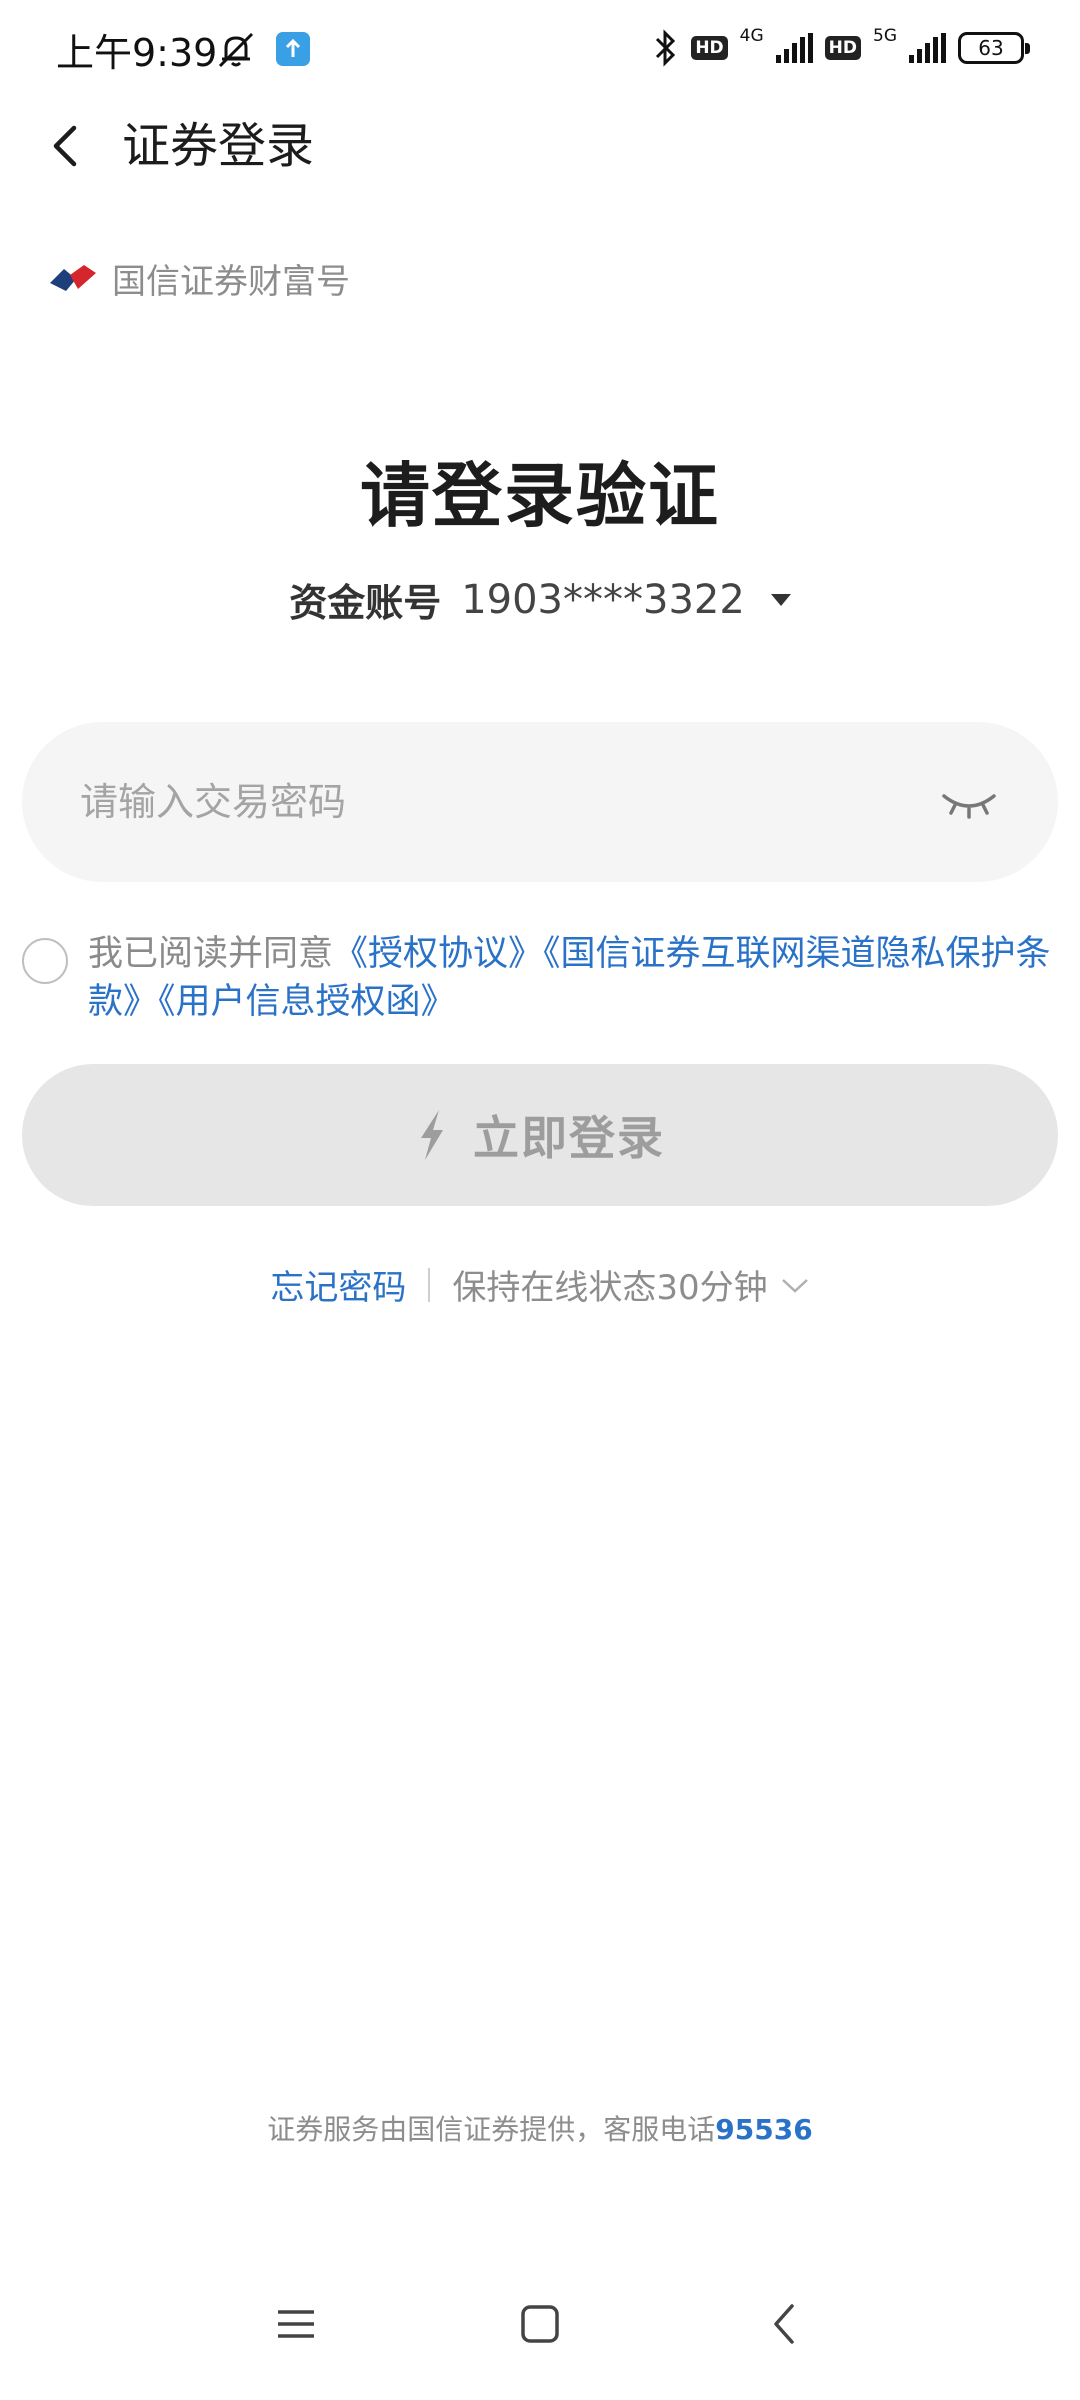  What do you see at coordinates (45, 961) in the screenshot?
I see `agreement-checkbox` at bounding box center [45, 961].